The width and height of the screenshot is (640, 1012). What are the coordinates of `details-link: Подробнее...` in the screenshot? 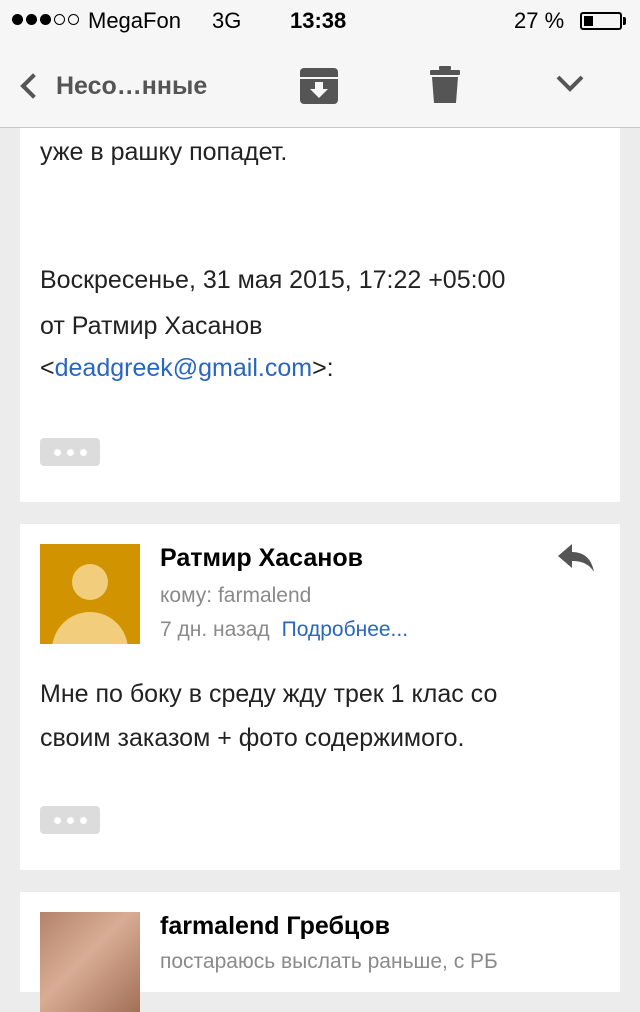 It's located at (345, 629).